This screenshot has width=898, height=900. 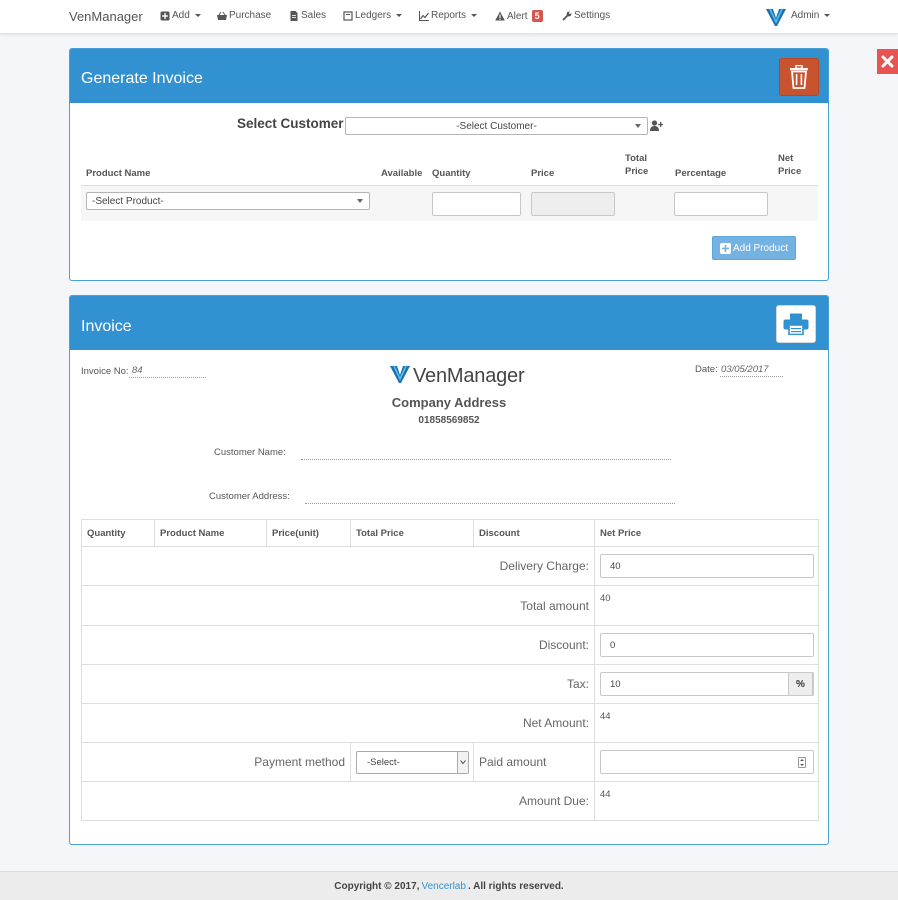 What do you see at coordinates (412, 762) in the screenshot?
I see `payment-method-select: -Select-` at bounding box center [412, 762].